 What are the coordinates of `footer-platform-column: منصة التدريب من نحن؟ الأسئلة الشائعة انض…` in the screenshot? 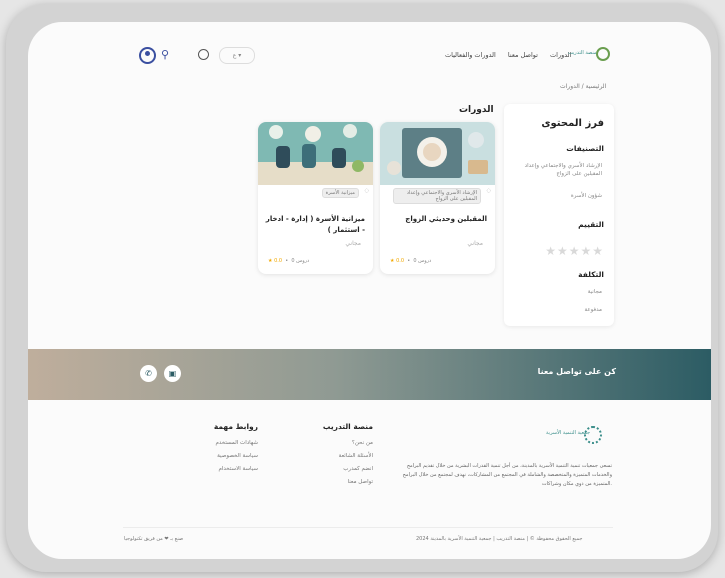 It's located at (333, 455).